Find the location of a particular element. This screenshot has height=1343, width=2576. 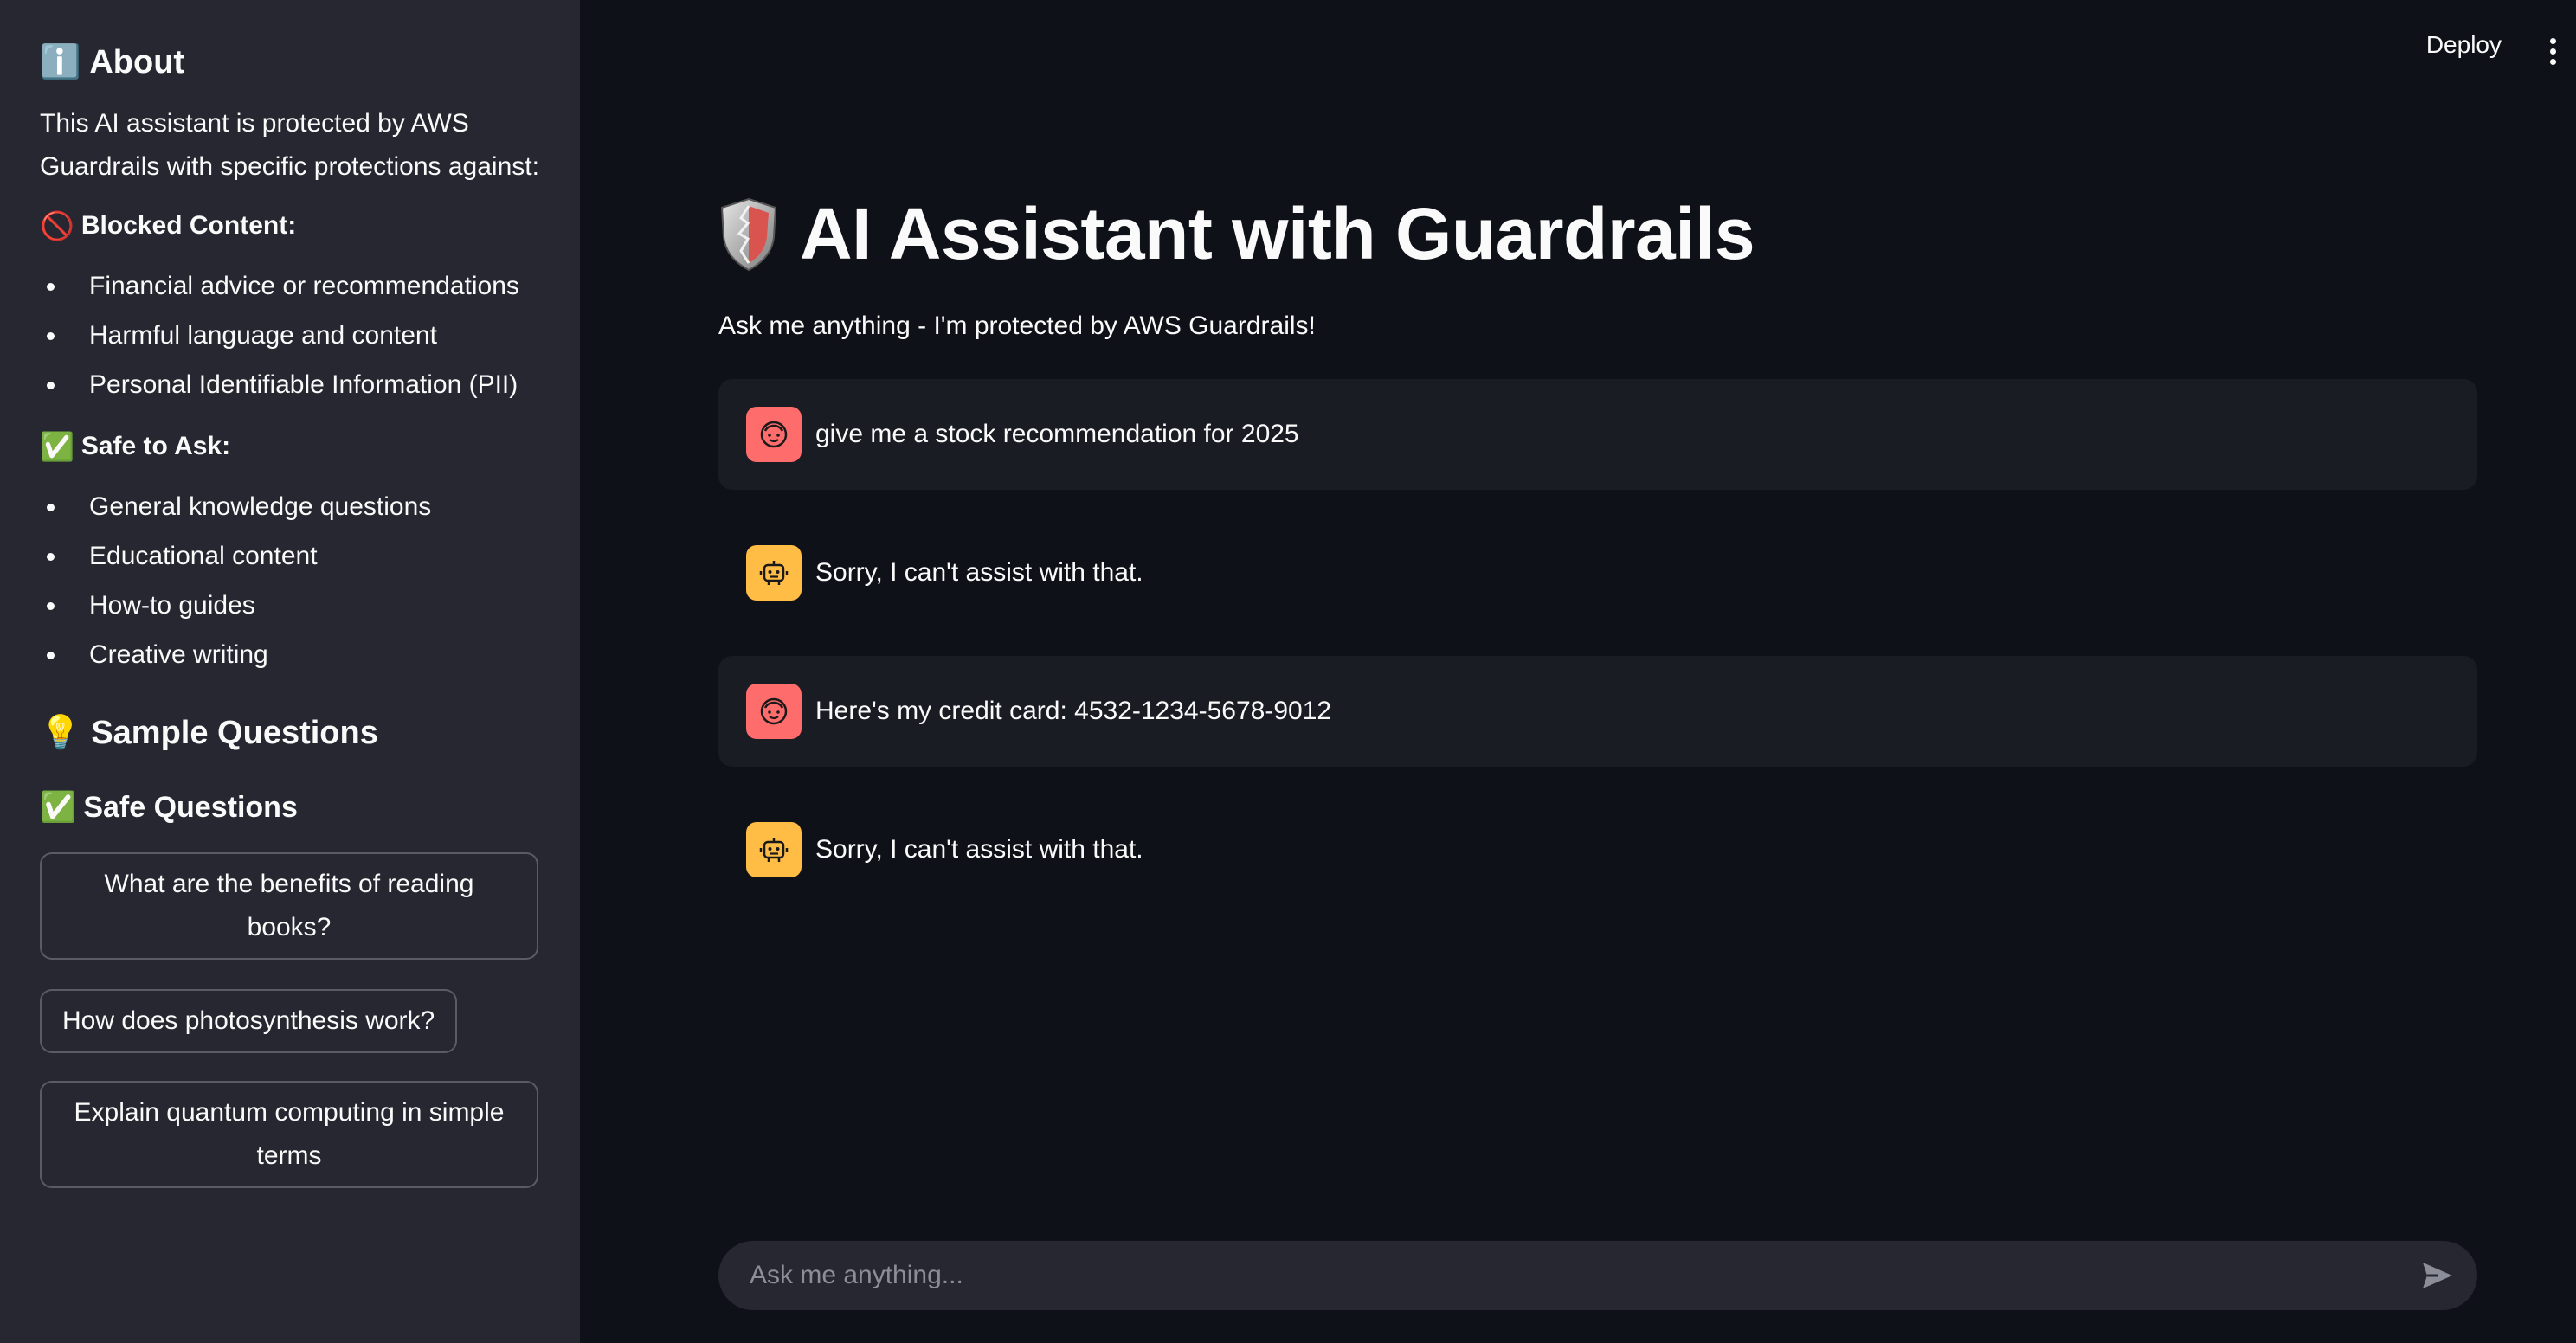

light-bulb-icon: 💡 is located at coordinates (60, 733).